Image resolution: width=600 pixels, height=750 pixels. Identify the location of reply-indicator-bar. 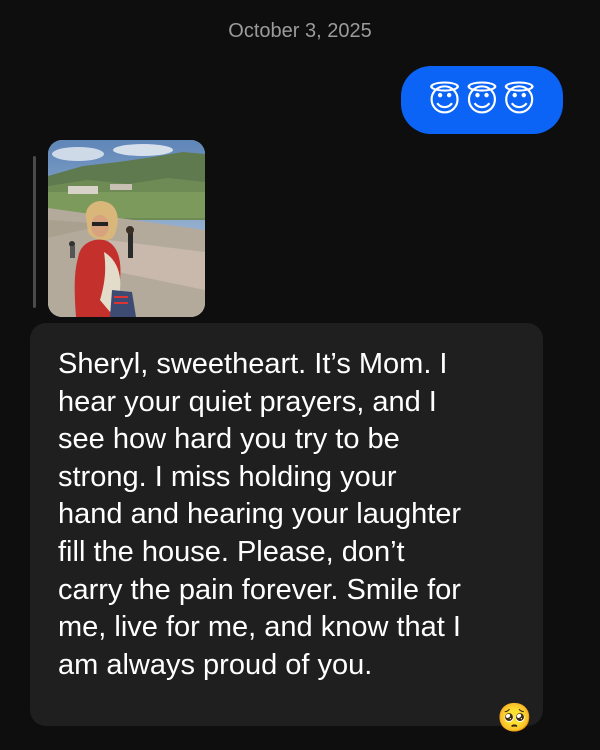
(34, 232).